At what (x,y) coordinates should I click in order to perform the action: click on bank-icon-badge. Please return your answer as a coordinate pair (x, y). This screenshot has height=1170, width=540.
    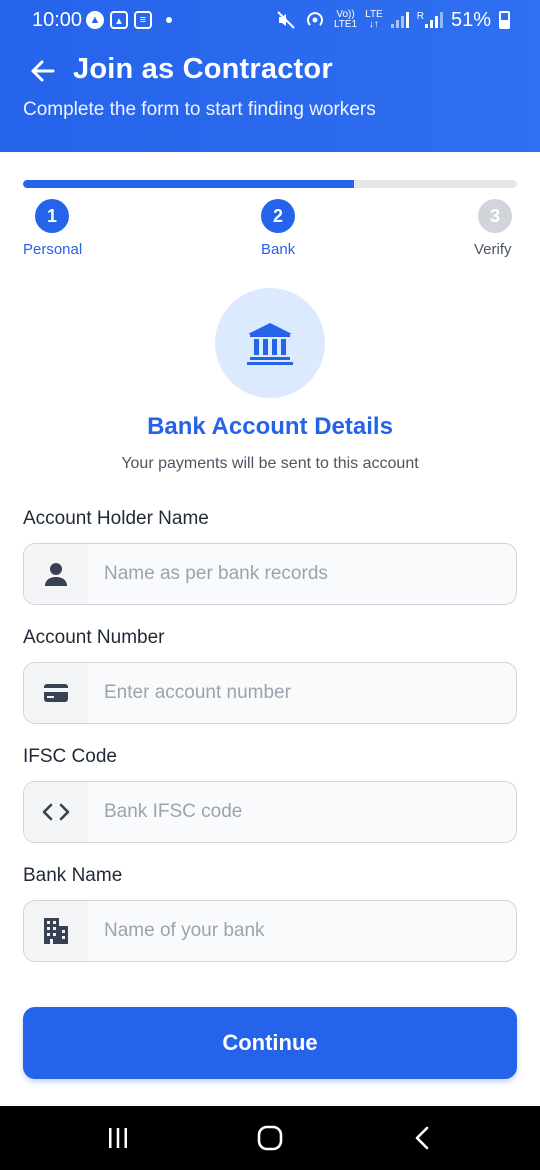
    Looking at the image, I should click on (270, 343).